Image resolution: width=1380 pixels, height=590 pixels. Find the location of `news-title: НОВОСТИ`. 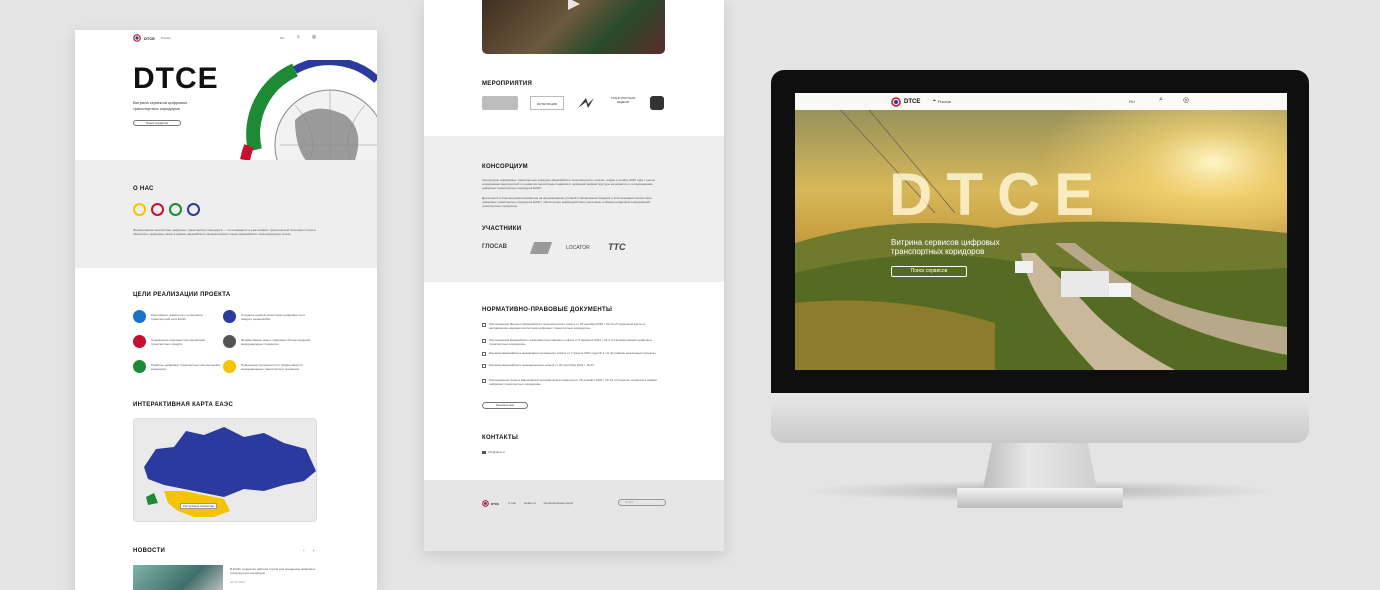

news-title: НОВОСТИ is located at coordinates (149, 551).